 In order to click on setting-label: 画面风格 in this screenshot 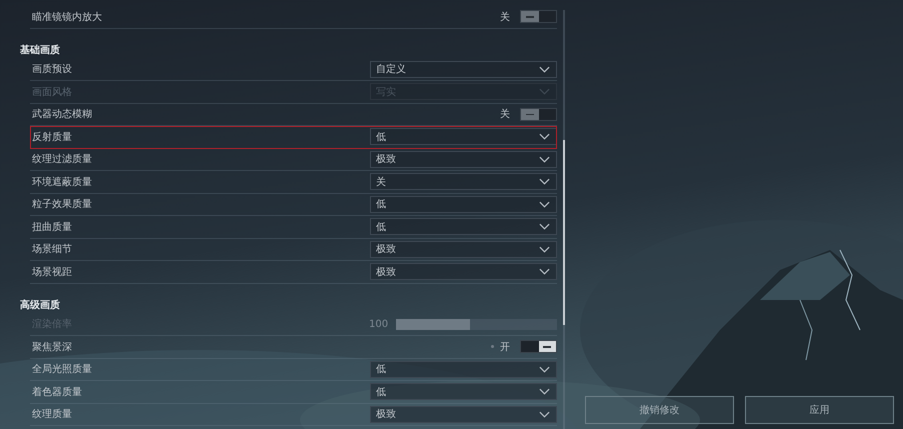, I will do `click(51, 92)`.